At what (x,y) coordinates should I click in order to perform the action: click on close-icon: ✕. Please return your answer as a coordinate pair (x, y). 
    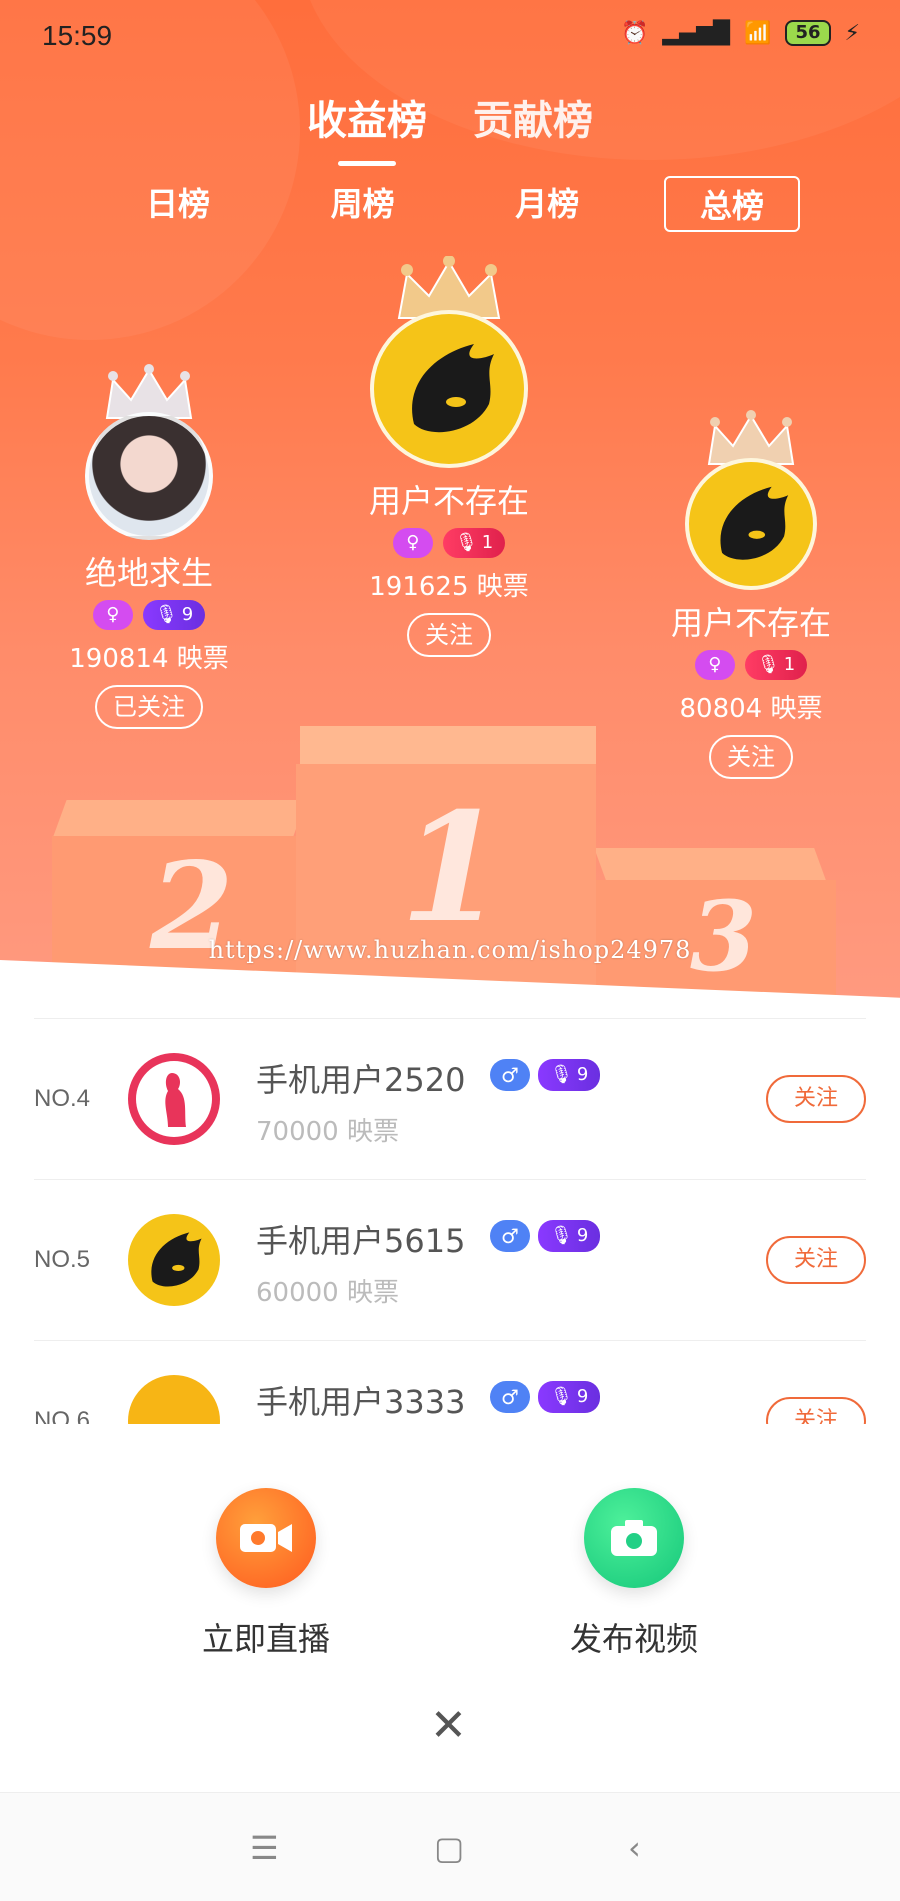
    Looking at the image, I should click on (448, 1725).